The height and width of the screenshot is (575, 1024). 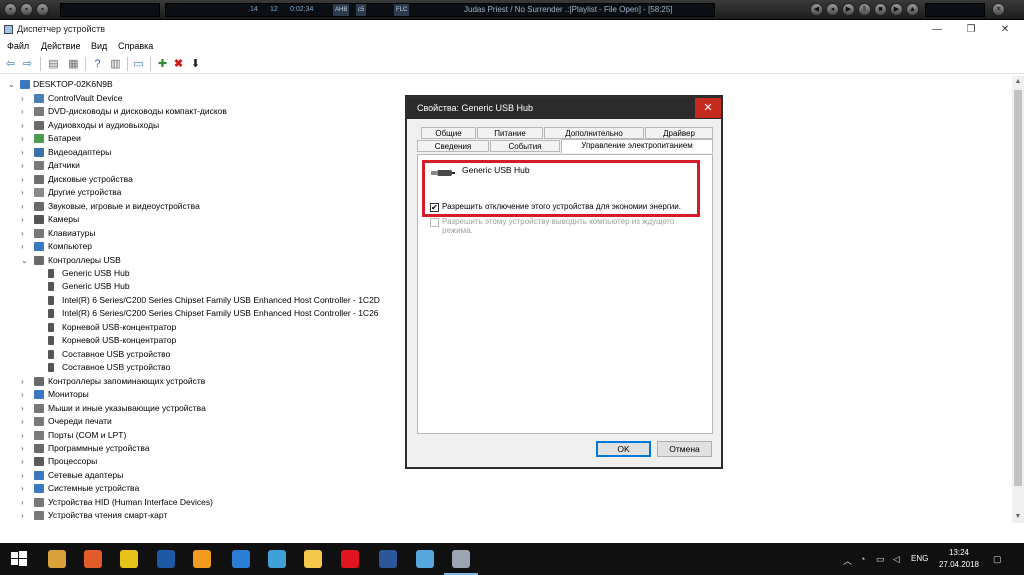 I want to click on aimp-icon, so click(x=93, y=559).